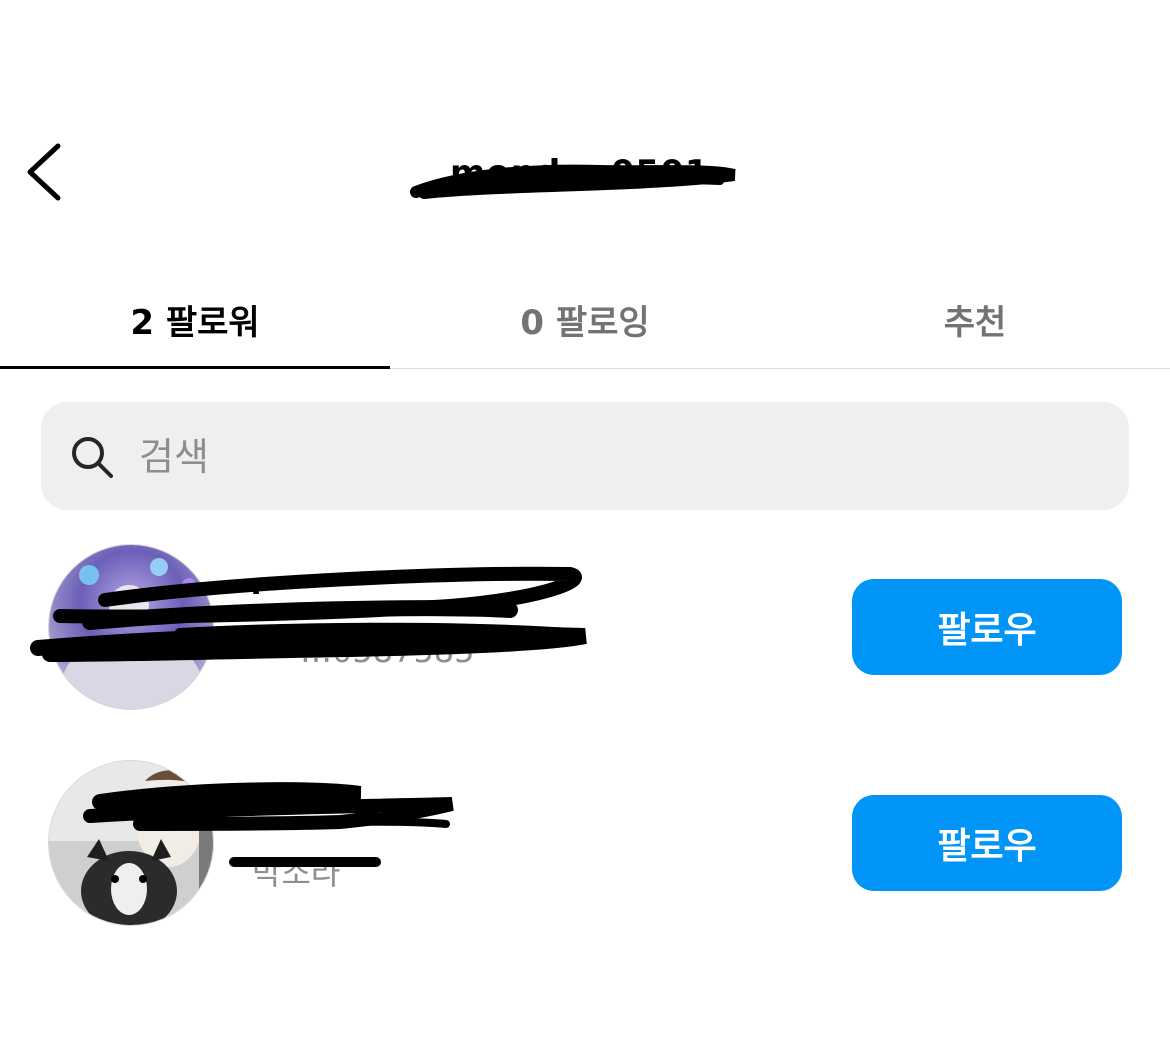  I want to click on chevron-left-icon, so click(44, 172).